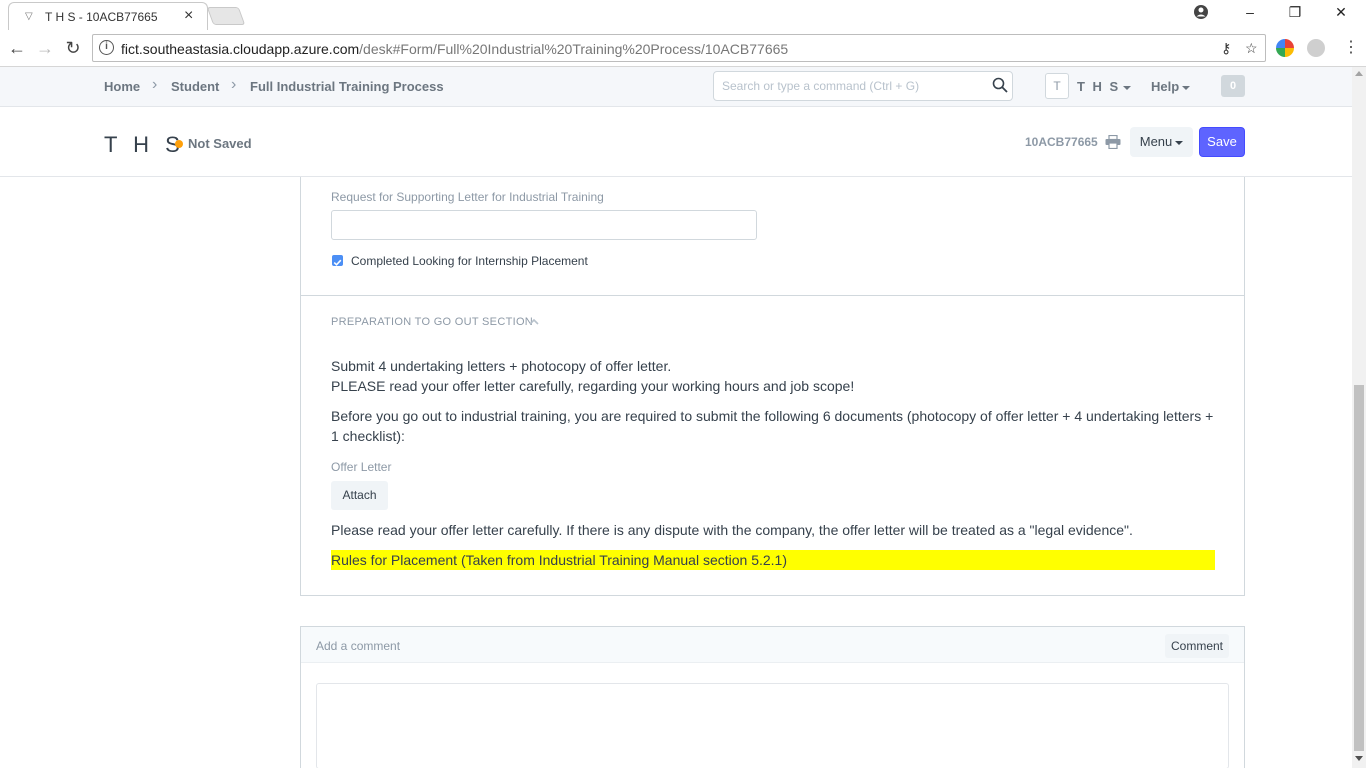 Image resolution: width=1366 pixels, height=768 pixels. I want to click on browser-tab: ▽ T H S - 10ACB77665 ×, so click(108, 16).